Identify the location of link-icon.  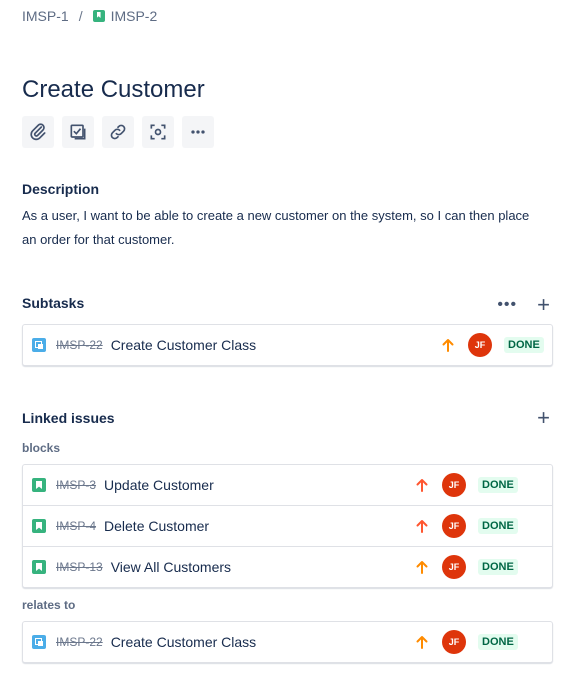
(118, 132).